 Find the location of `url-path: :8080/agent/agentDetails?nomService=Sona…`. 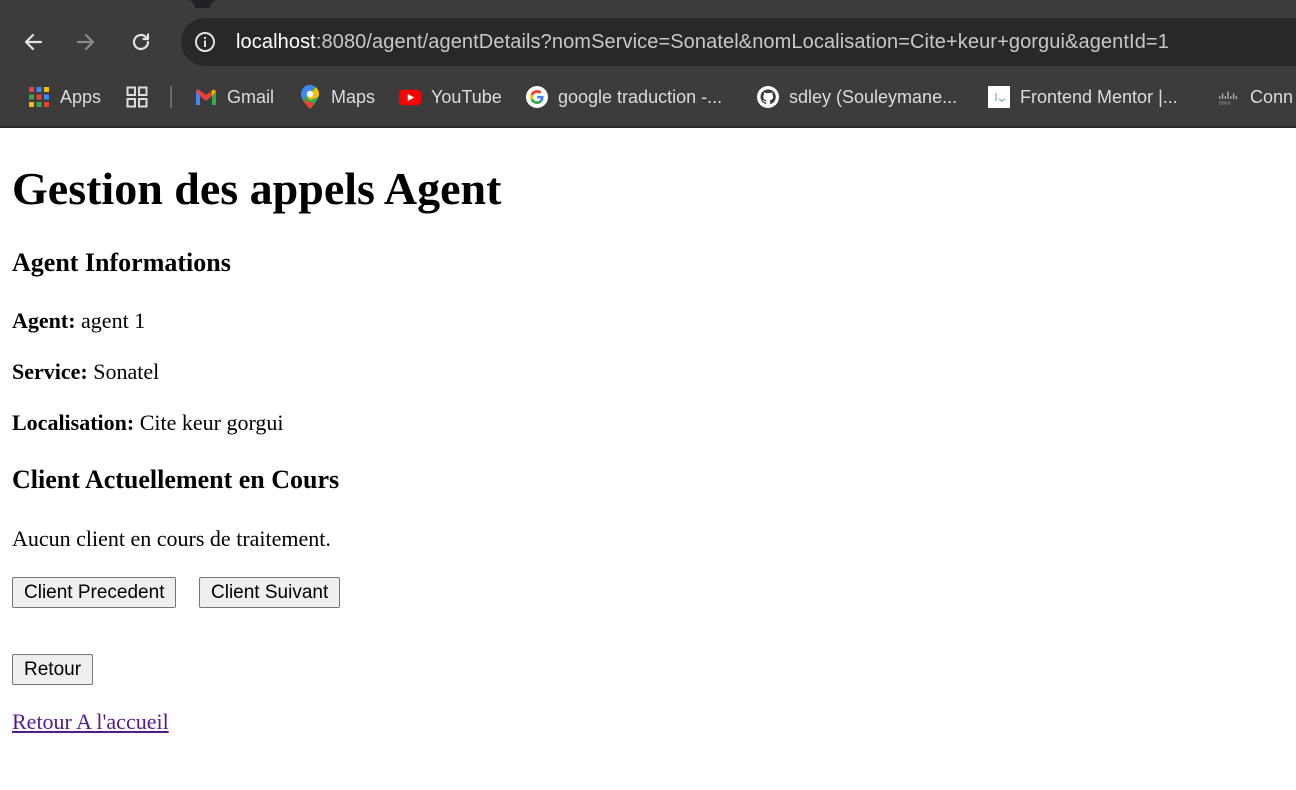

url-path: :8080/agent/agentDetails?nomService=Sona… is located at coordinates (742, 42).